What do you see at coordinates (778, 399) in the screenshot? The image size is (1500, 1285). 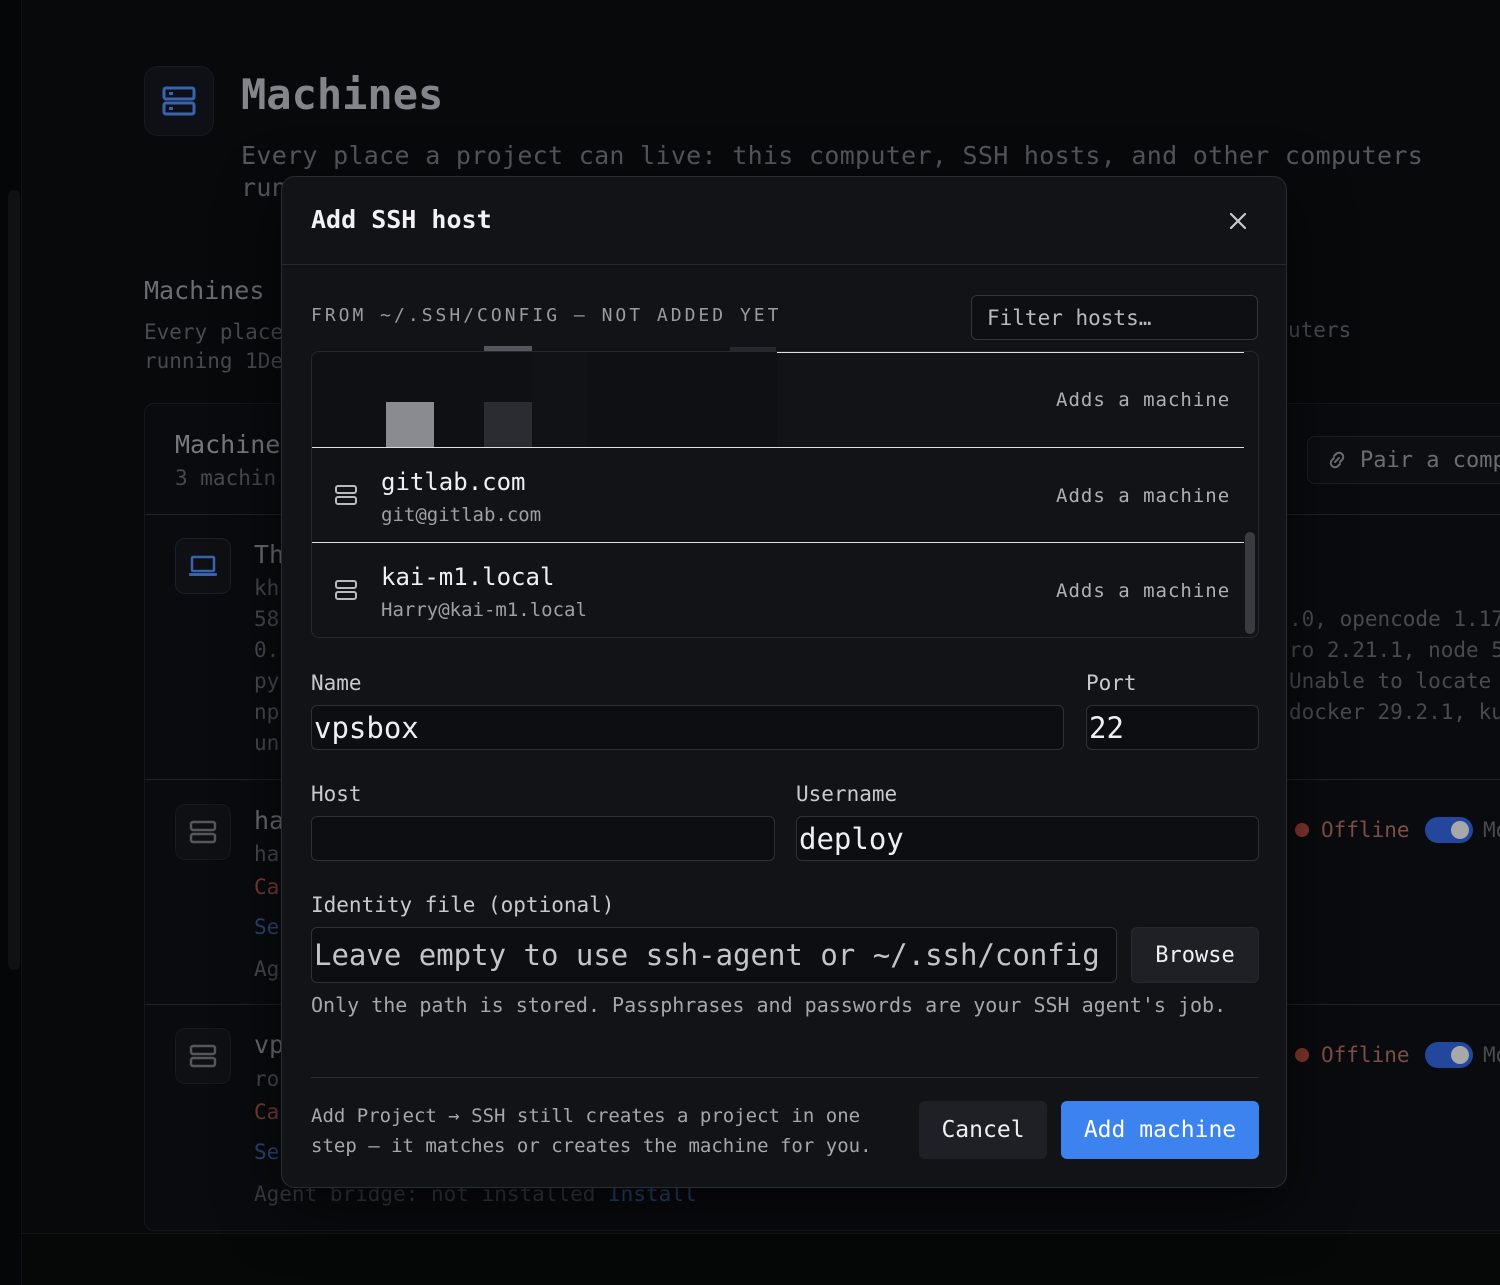 I see `host-row: Adds a machine` at bounding box center [778, 399].